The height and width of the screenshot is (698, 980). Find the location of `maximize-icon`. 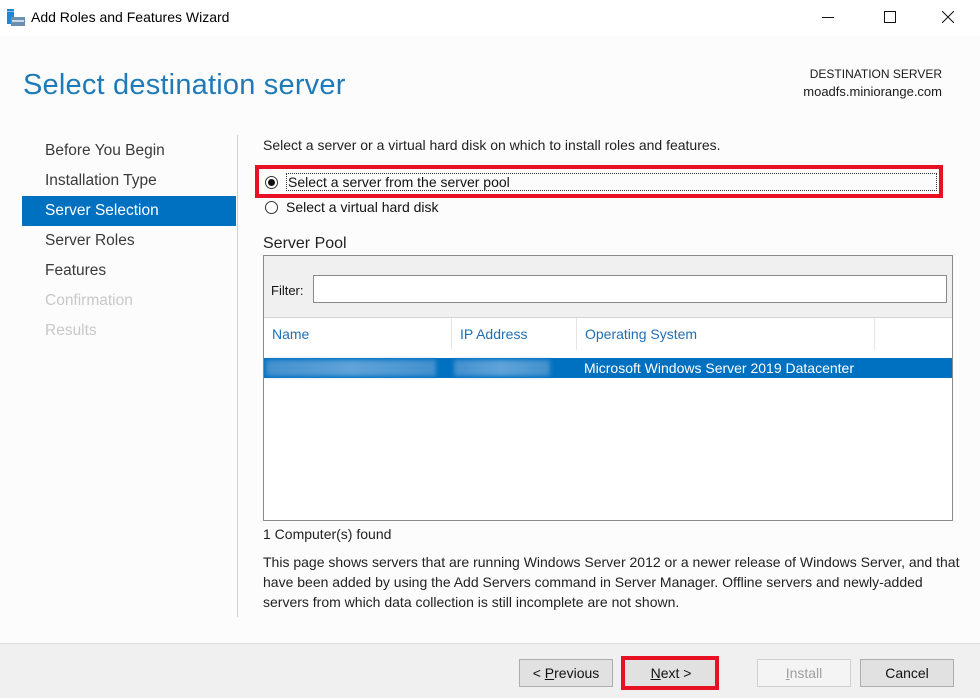

maximize-icon is located at coordinates (890, 17).